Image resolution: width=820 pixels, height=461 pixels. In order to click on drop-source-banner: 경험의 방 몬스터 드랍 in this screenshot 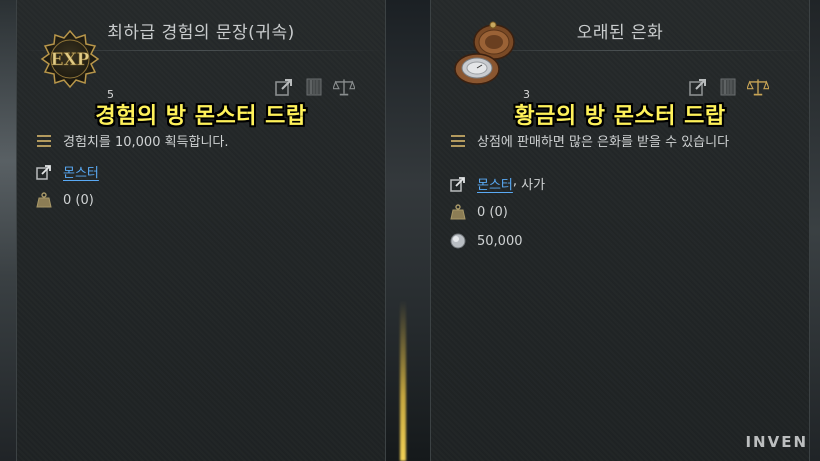, I will do `click(201, 116)`.